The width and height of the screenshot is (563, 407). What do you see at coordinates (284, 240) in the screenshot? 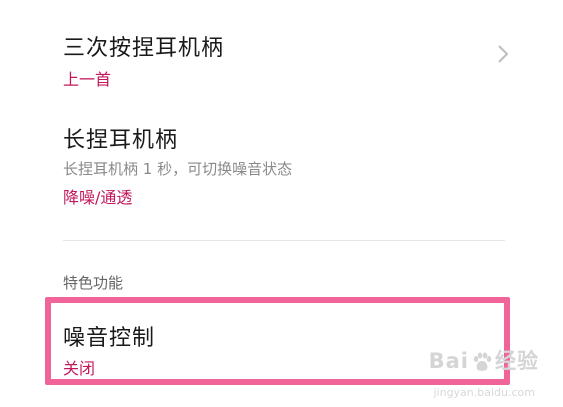
I see `divider` at bounding box center [284, 240].